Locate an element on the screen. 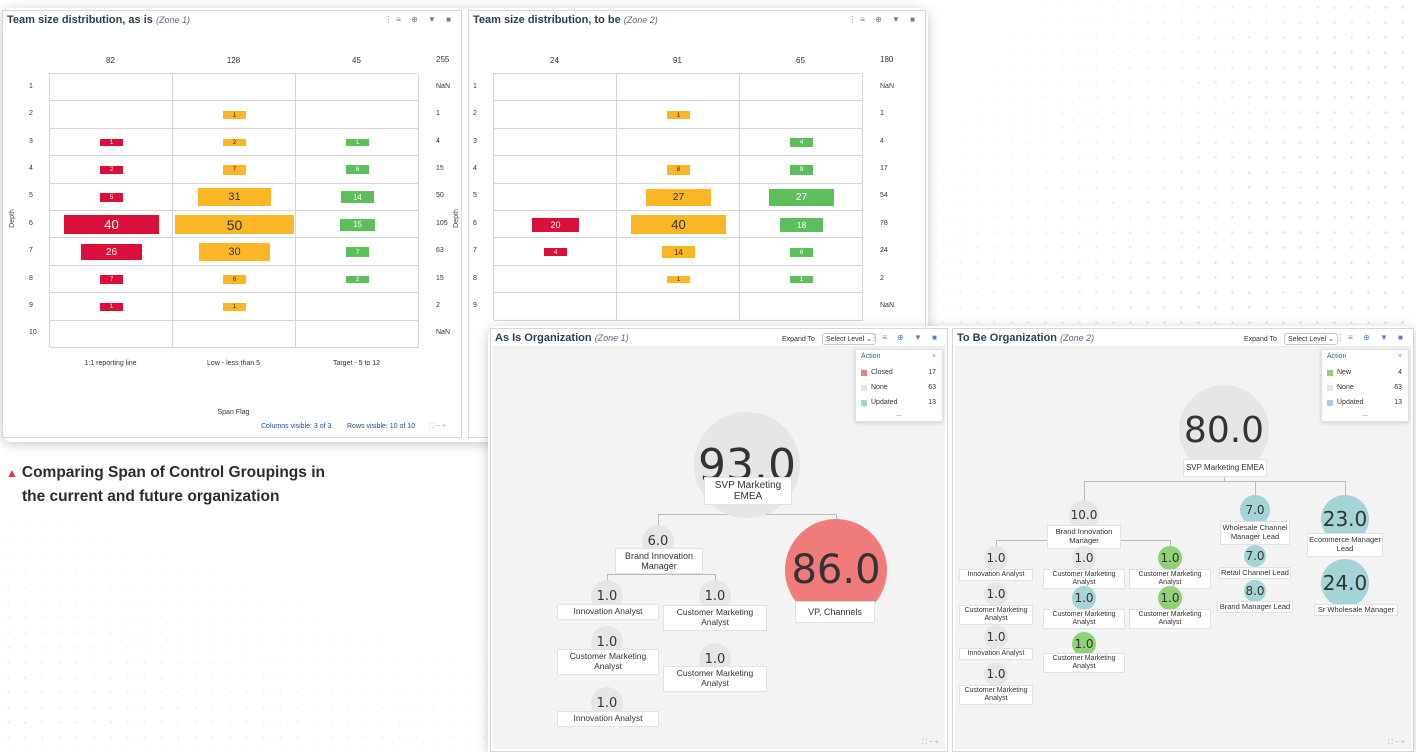 The width and height of the screenshot is (1416, 752). column-total: 82 is located at coordinates (110, 60).